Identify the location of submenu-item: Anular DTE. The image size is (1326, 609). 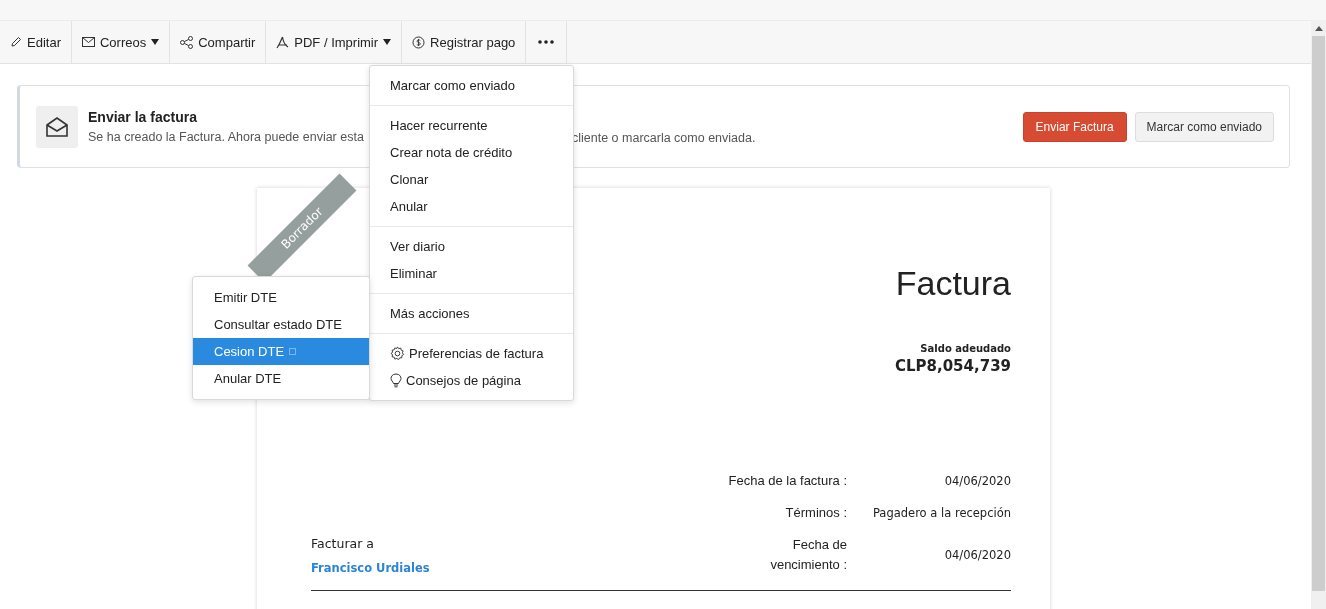
(281, 378).